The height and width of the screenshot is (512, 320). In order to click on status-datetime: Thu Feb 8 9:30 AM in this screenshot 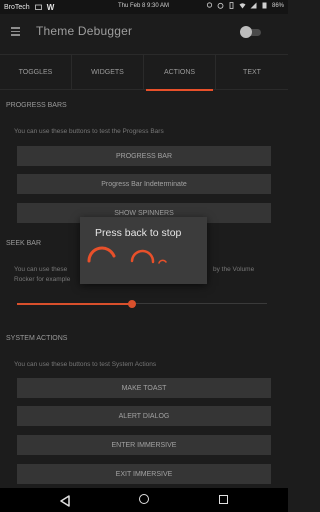, I will do `click(144, 6)`.